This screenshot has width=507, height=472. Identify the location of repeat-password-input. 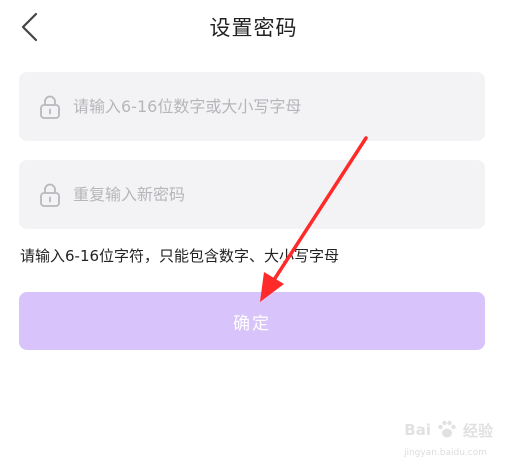
(263, 194).